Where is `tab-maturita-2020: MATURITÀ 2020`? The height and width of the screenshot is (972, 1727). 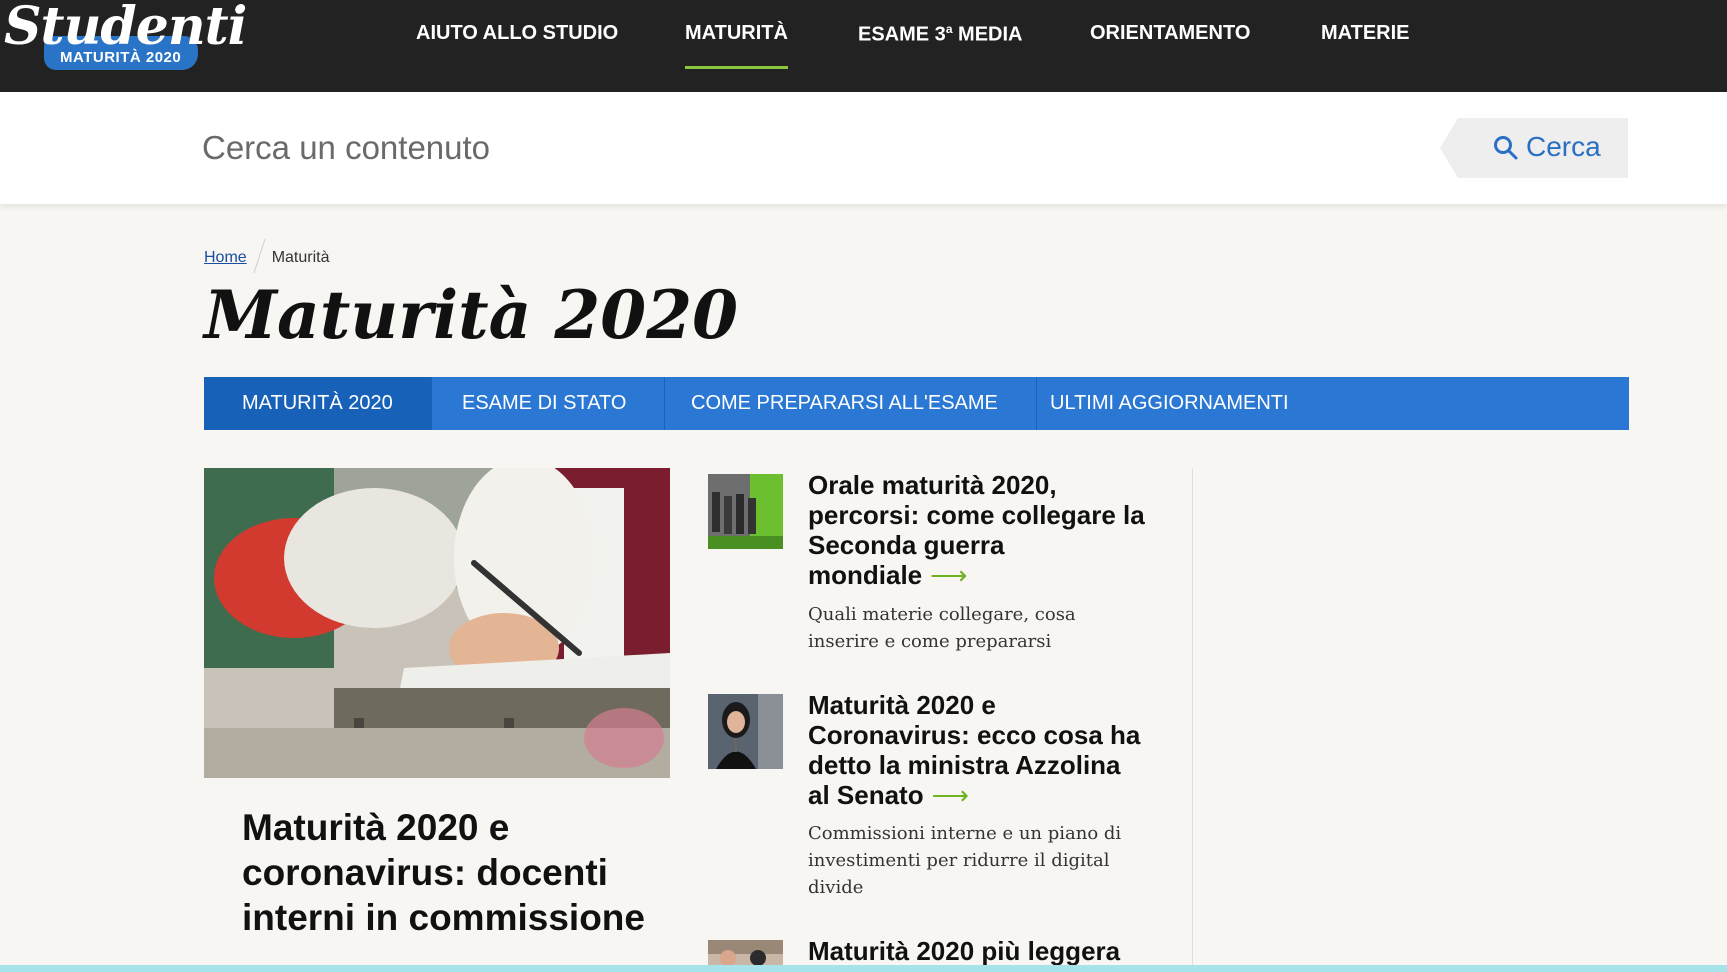 tab-maturita-2020: MATURITÀ 2020 is located at coordinates (318, 403).